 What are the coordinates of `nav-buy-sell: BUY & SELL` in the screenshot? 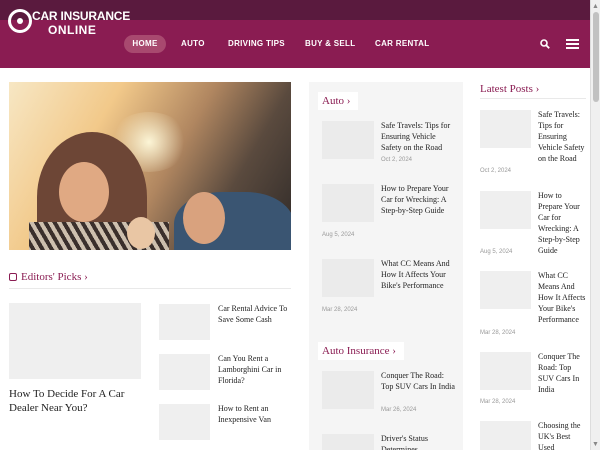 It's located at (330, 44).